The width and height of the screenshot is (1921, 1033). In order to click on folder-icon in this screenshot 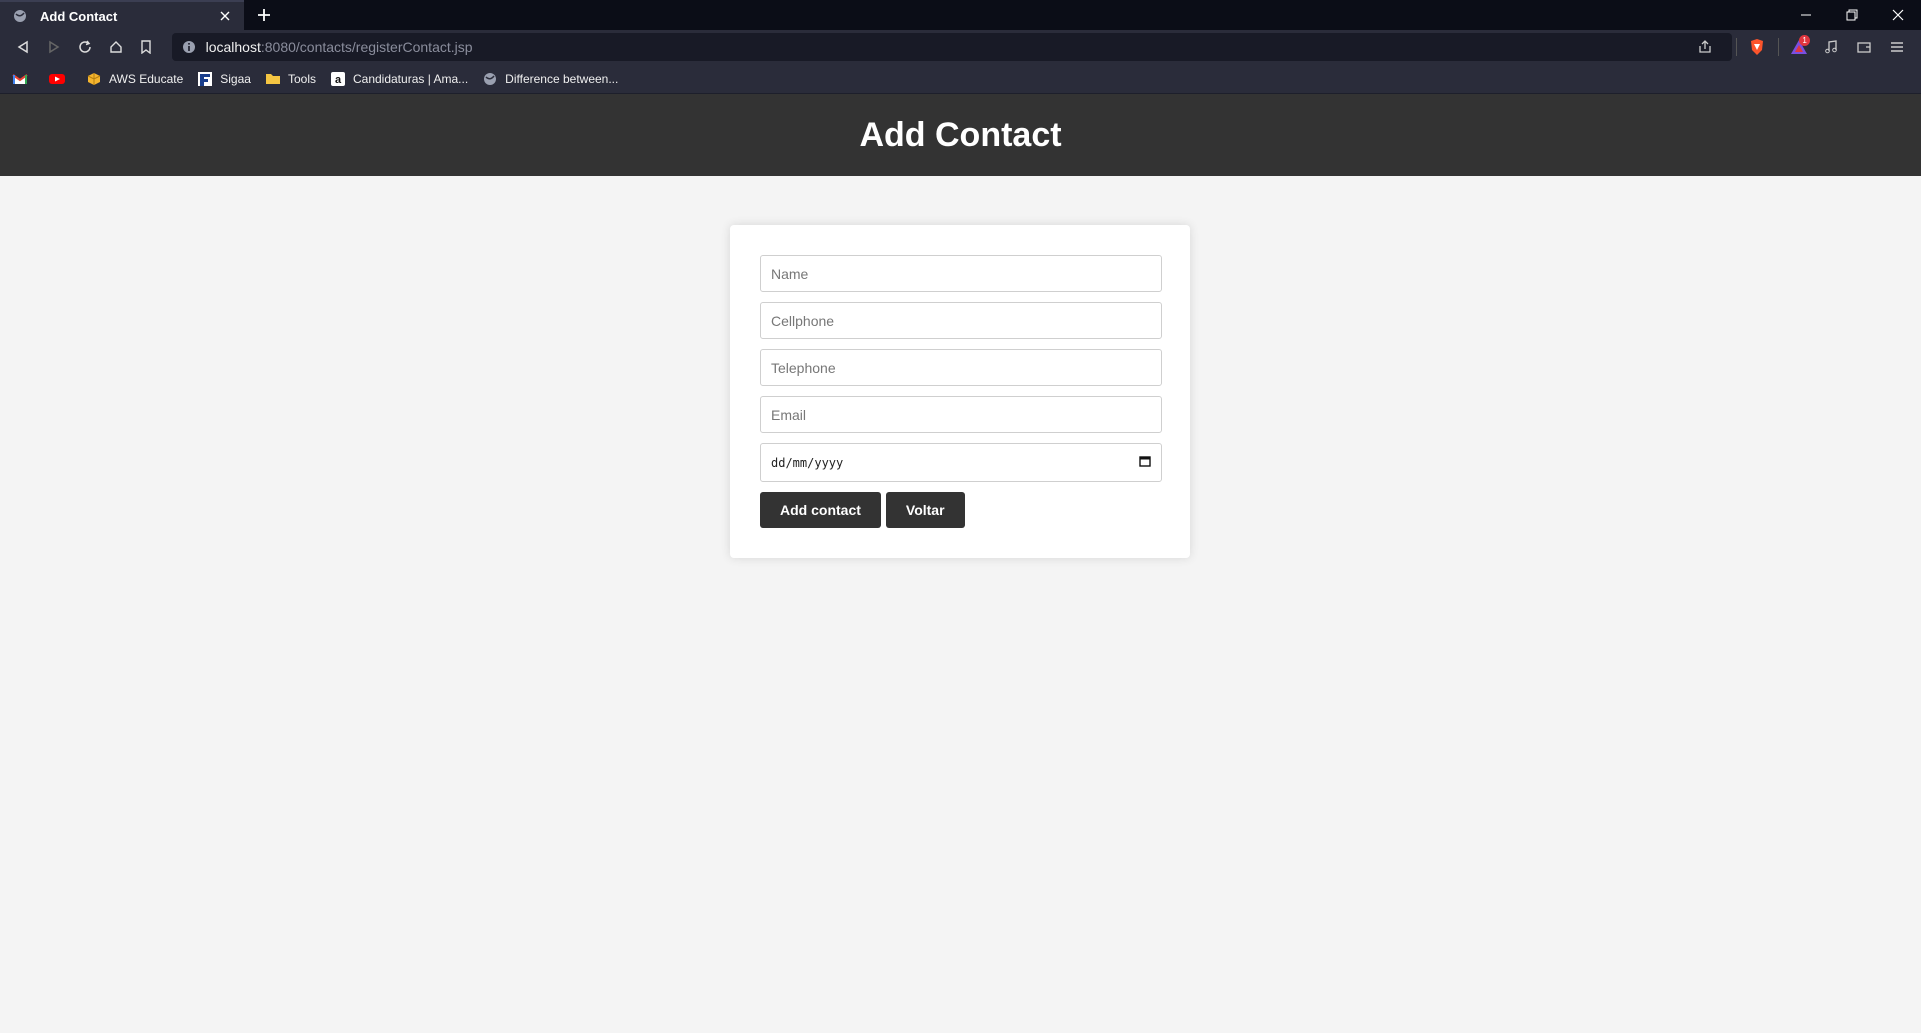, I will do `click(273, 79)`.